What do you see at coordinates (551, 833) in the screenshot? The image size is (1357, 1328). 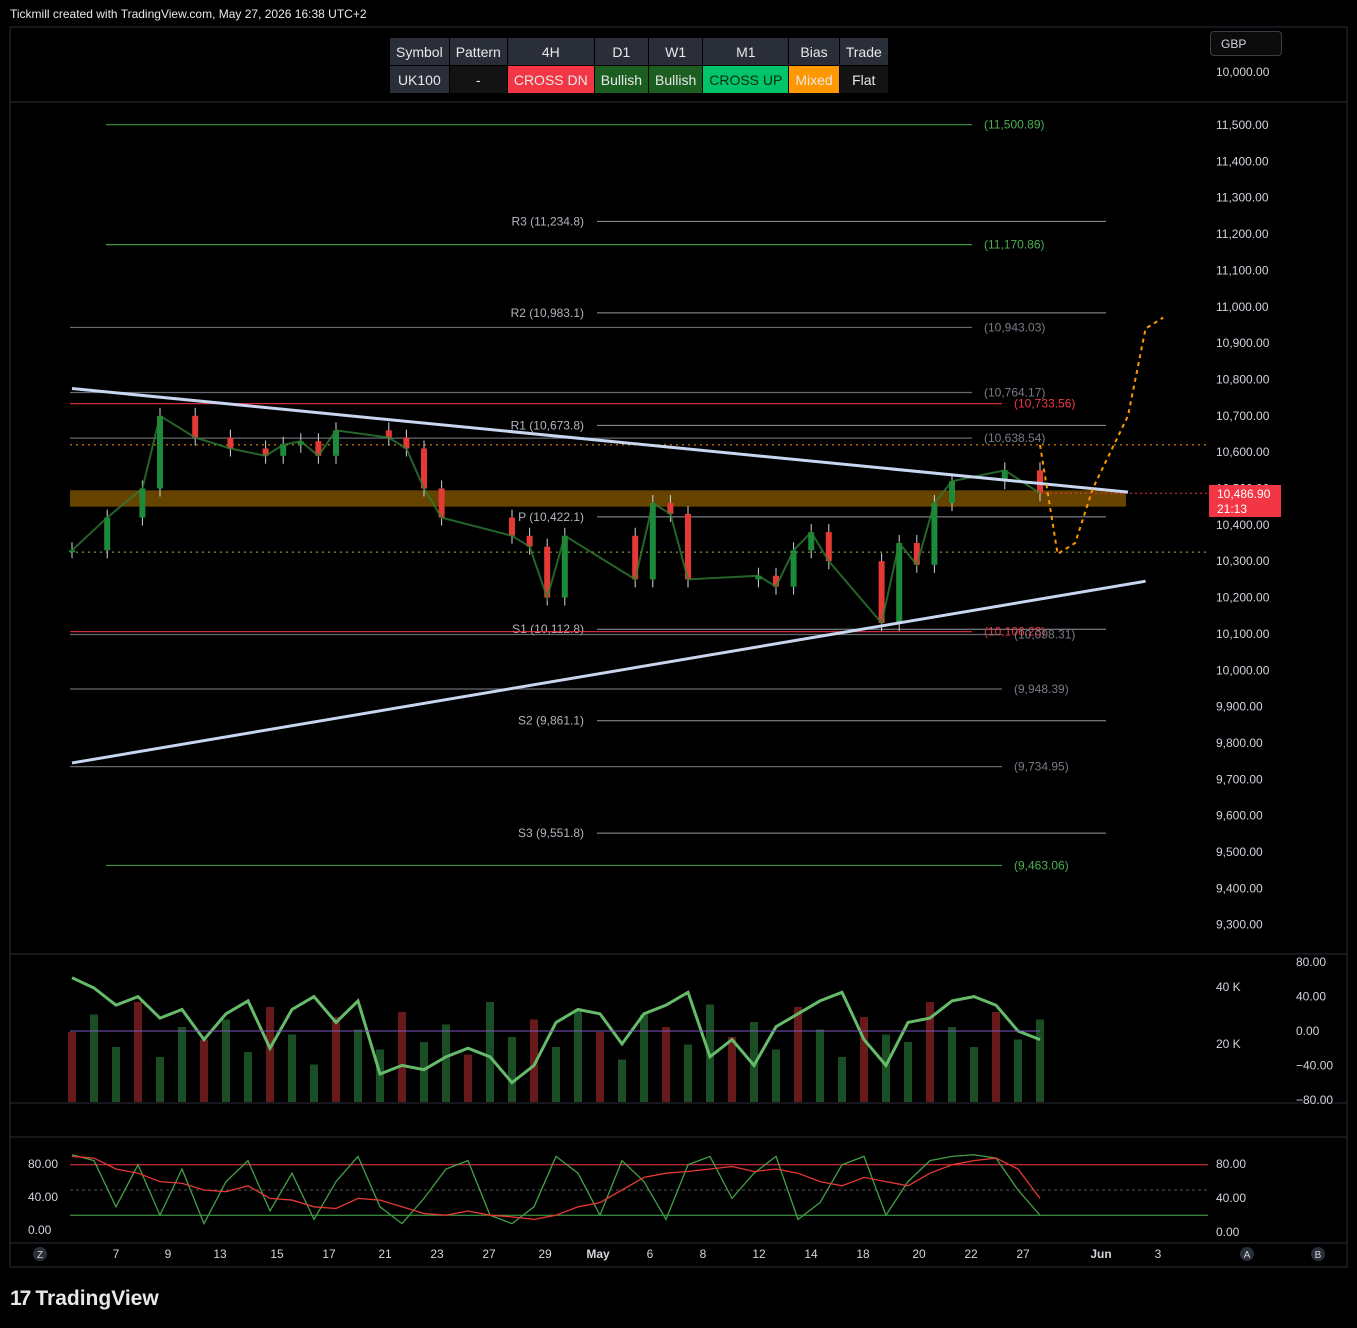 I see `pivot-label: S3 (9,551.8)` at bounding box center [551, 833].